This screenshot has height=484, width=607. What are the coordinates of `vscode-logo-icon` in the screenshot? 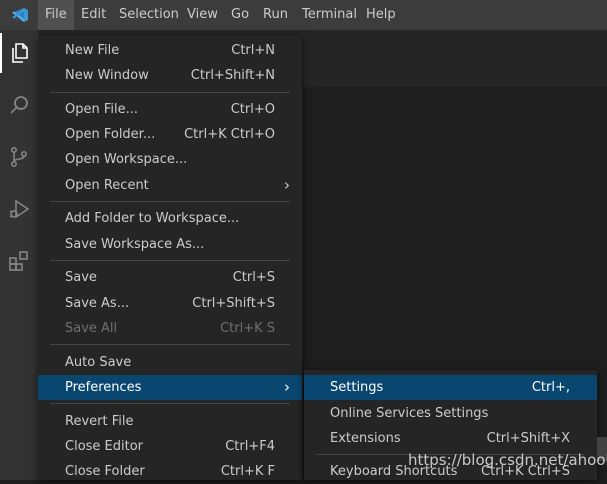 It's located at (20, 15).